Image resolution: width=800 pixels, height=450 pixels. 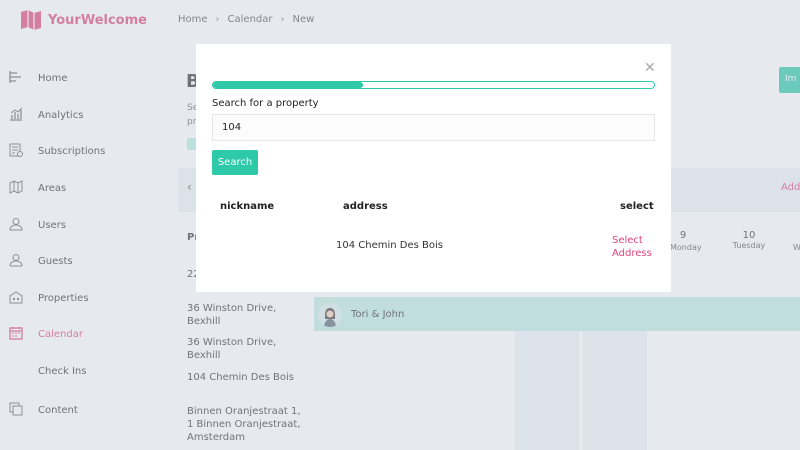 What do you see at coordinates (632, 247) in the screenshot?
I see `select-address-link: Select Address` at bounding box center [632, 247].